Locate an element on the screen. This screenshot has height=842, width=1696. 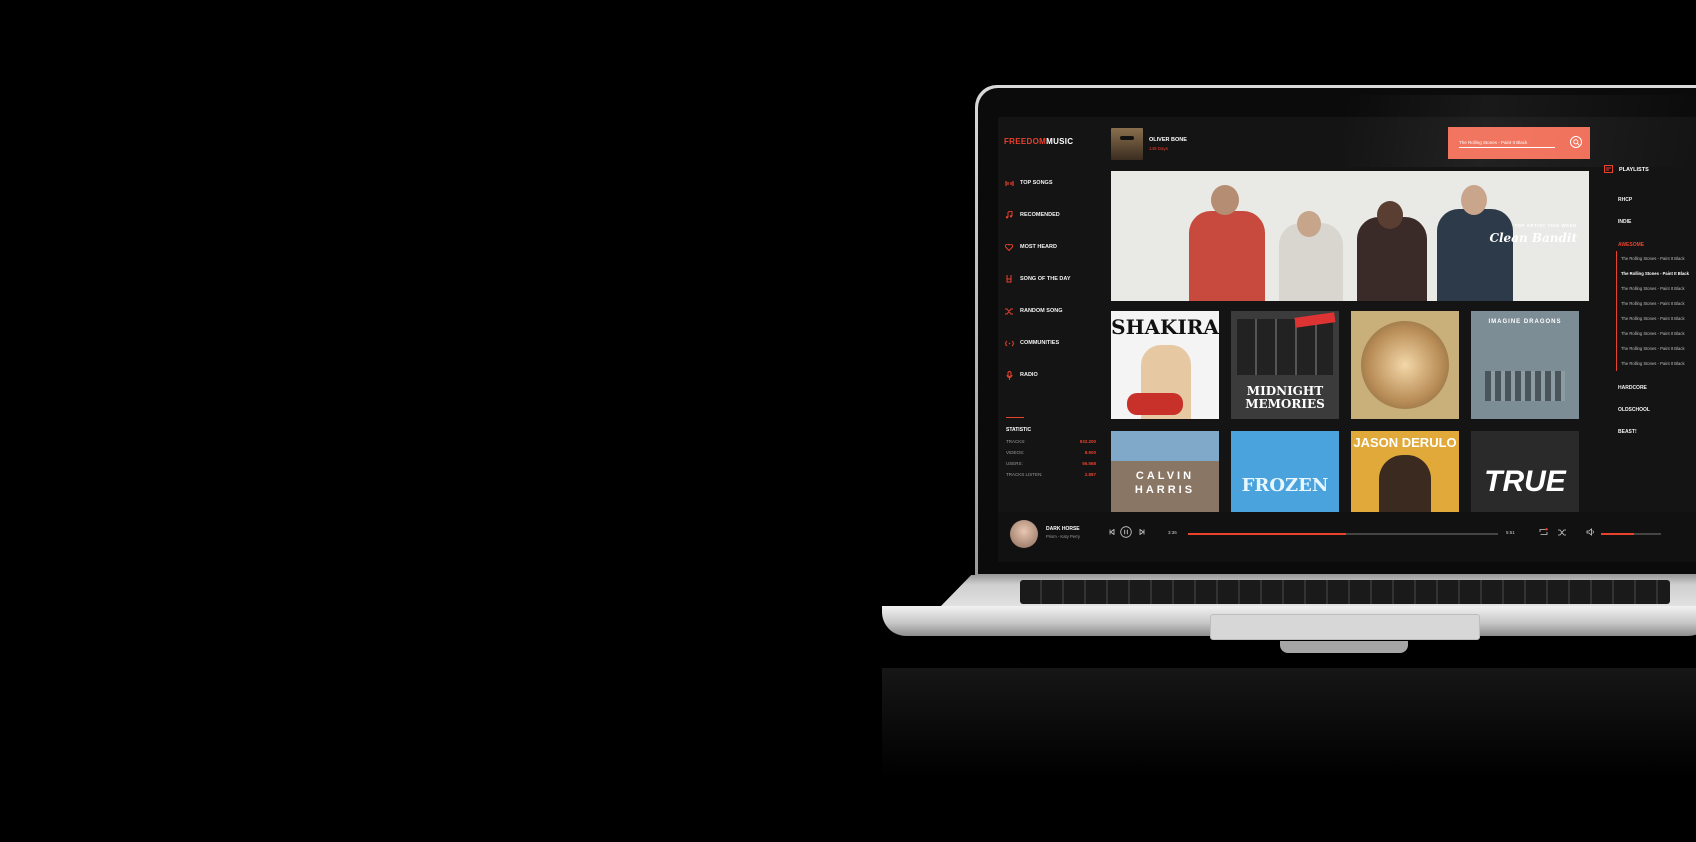
app-logo: FREEDOMMUSIC is located at coordinates (1038, 141).